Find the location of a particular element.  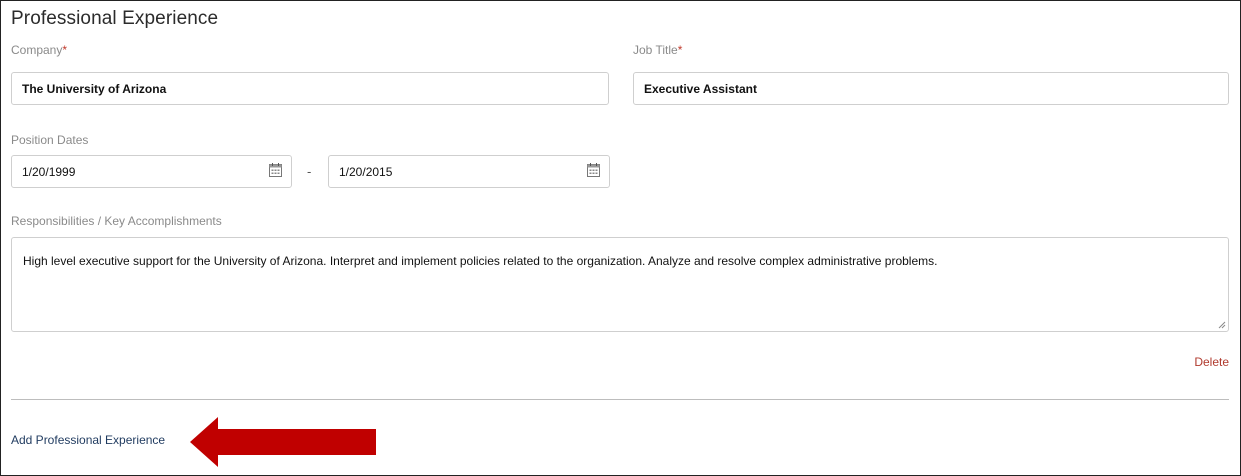

end-date-input: 1/20/2015 is located at coordinates (469, 171).